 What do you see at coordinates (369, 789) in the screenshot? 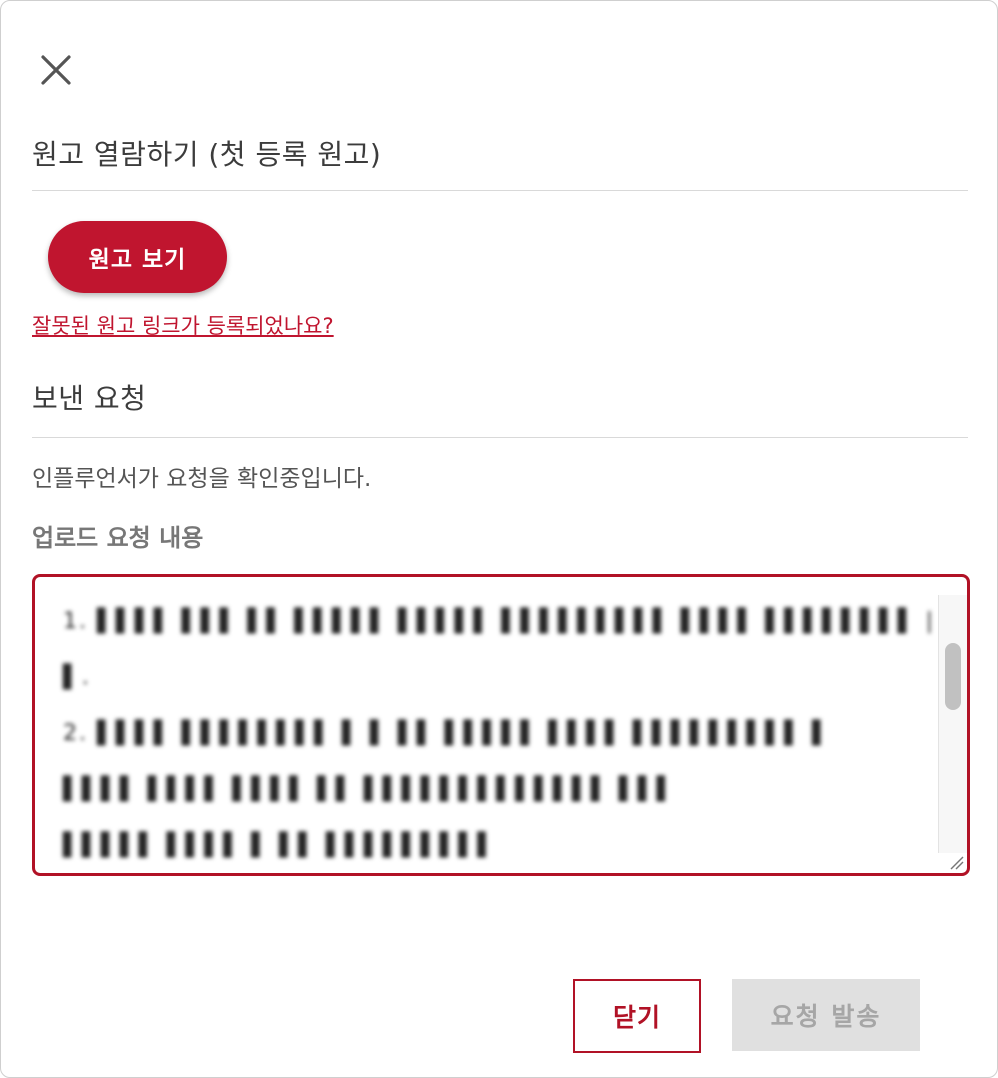
I see `textarea-line: ▌▌▌▌ ▌▌▌▌ ▌▌▌▌ ▌▌ ▌▌▌▌▌▌▌▌▌▌▌▌▌ ▌▌▌` at bounding box center [369, 789].